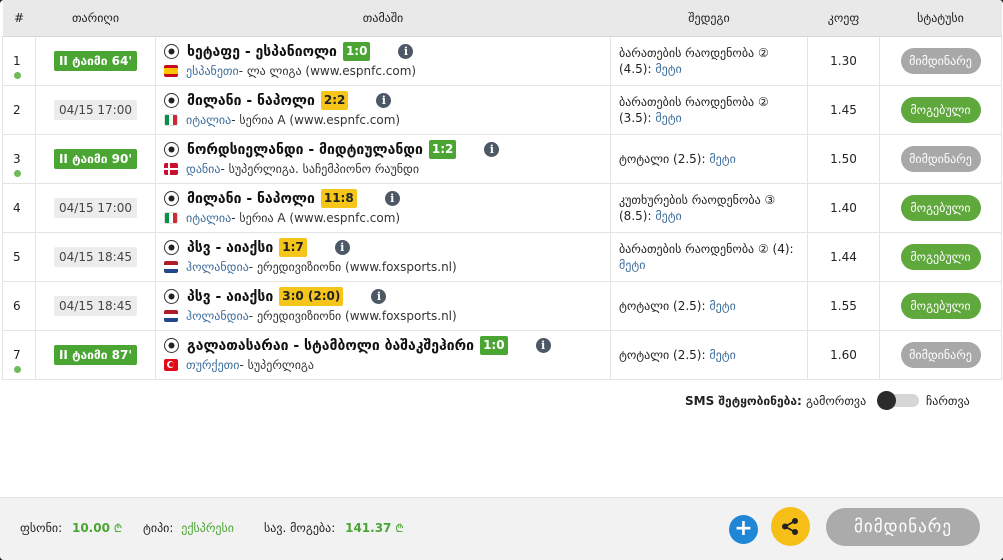  What do you see at coordinates (836, 401) in the screenshot?
I see `sms-off-label: გამორთვა` at bounding box center [836, 401].